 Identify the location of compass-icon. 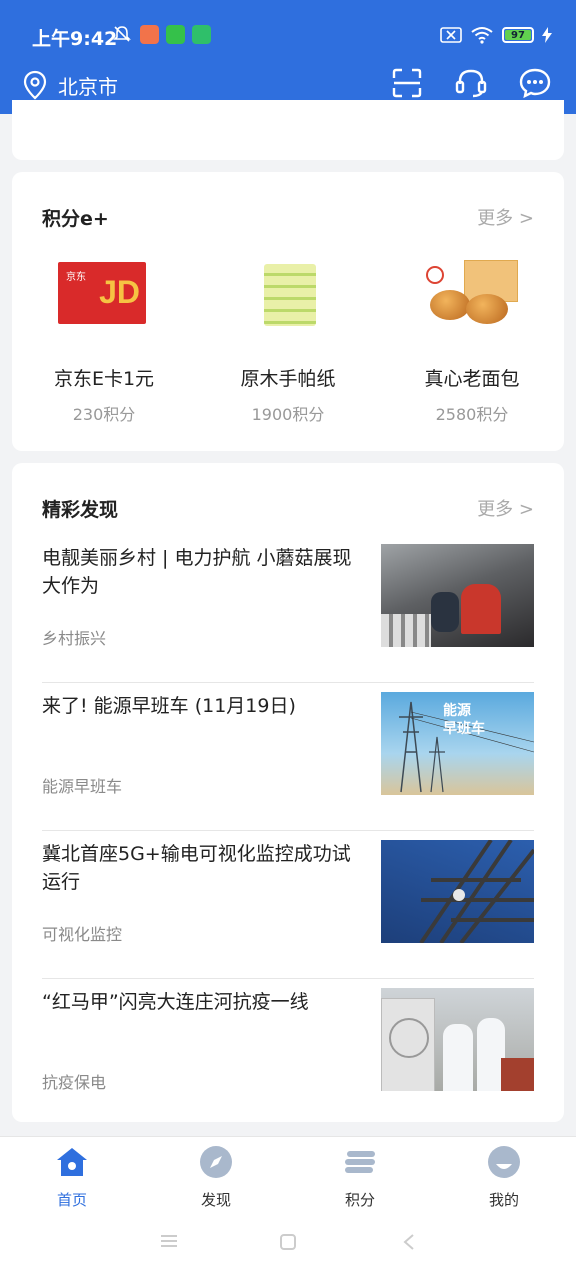
(216, 1162).